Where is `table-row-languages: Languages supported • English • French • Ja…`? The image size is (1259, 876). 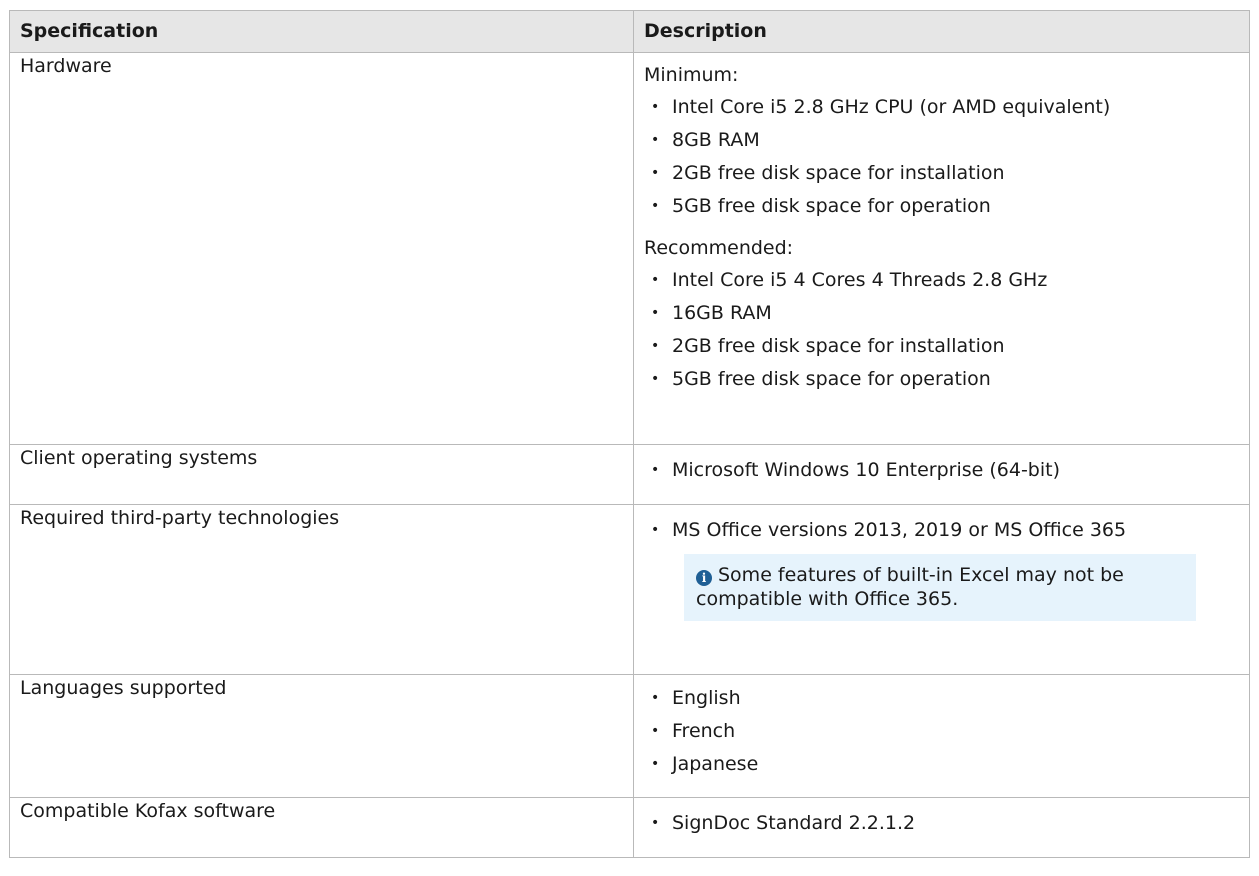 table-row-languages: Languages supported • English • French • Ja… is located at coordinates (629, 736).